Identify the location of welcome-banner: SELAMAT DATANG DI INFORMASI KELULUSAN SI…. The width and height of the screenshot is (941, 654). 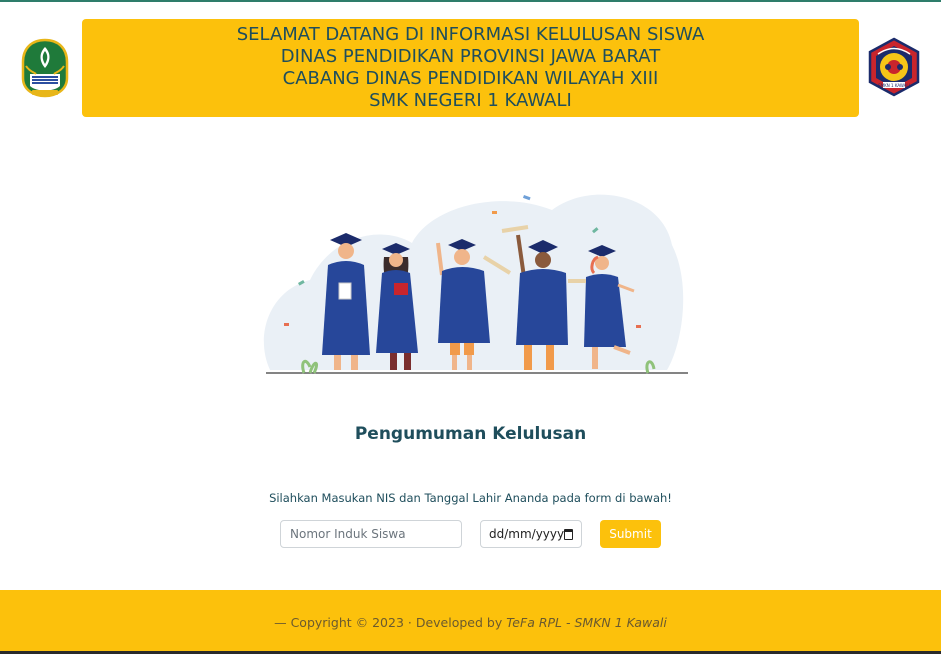
(470, 68).